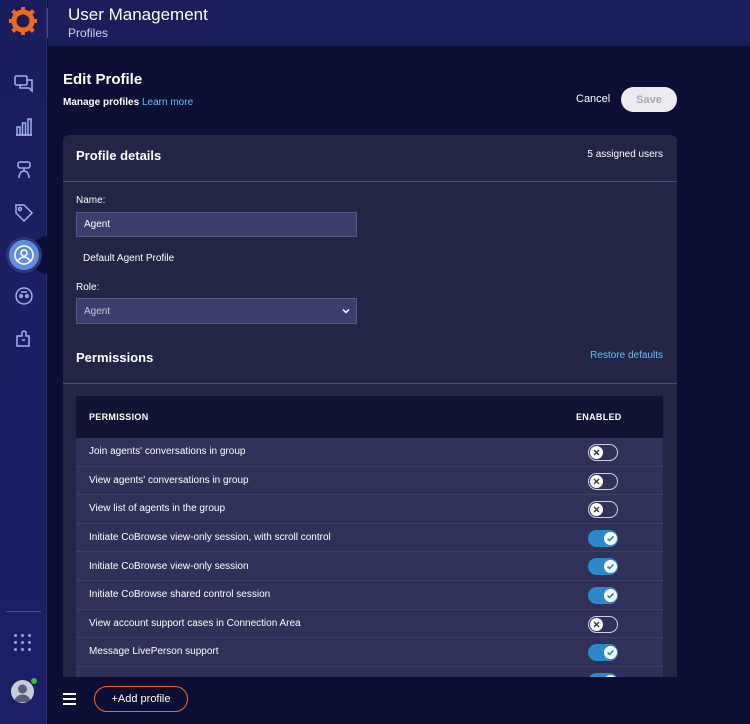 This screenshot has width=750, height=724. Describe the element at coordinates (167, 452) in the screenshot. I see `permission-label: Join agents' conversations in group` at that location.